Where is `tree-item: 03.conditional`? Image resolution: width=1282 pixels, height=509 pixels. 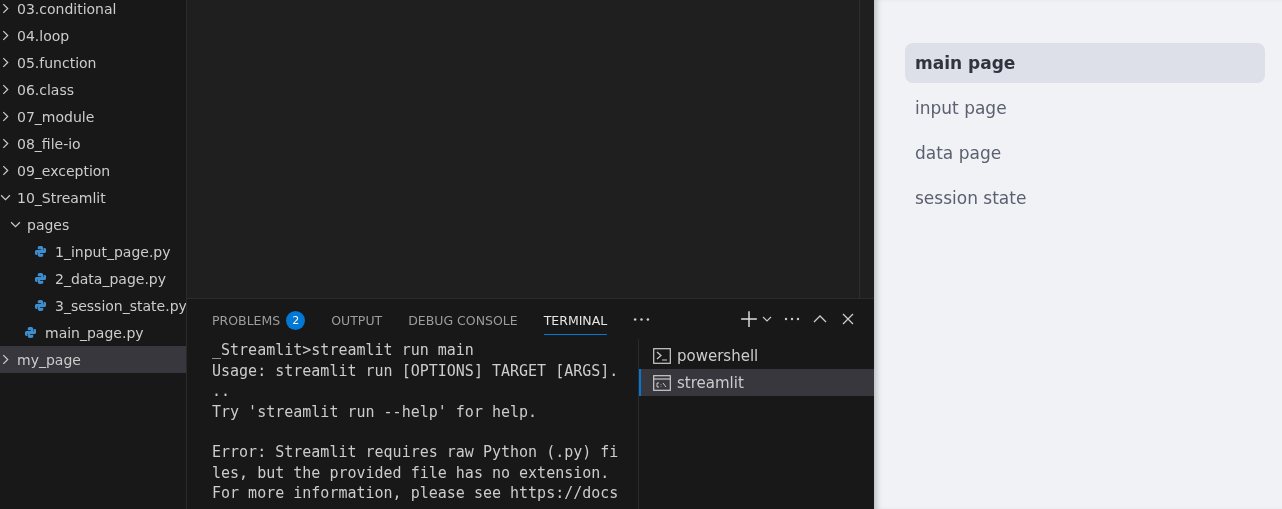
tree-item: 03.conditional is located at coordinates (93, 11).